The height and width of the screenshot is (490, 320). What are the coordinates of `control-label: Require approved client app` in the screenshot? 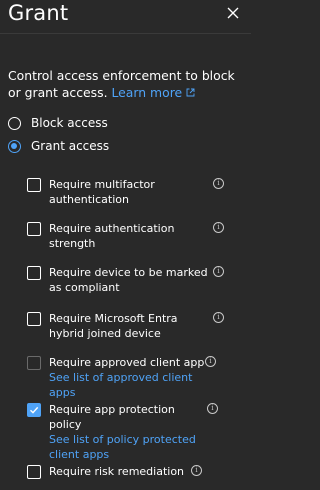 It's located at (127, 362).